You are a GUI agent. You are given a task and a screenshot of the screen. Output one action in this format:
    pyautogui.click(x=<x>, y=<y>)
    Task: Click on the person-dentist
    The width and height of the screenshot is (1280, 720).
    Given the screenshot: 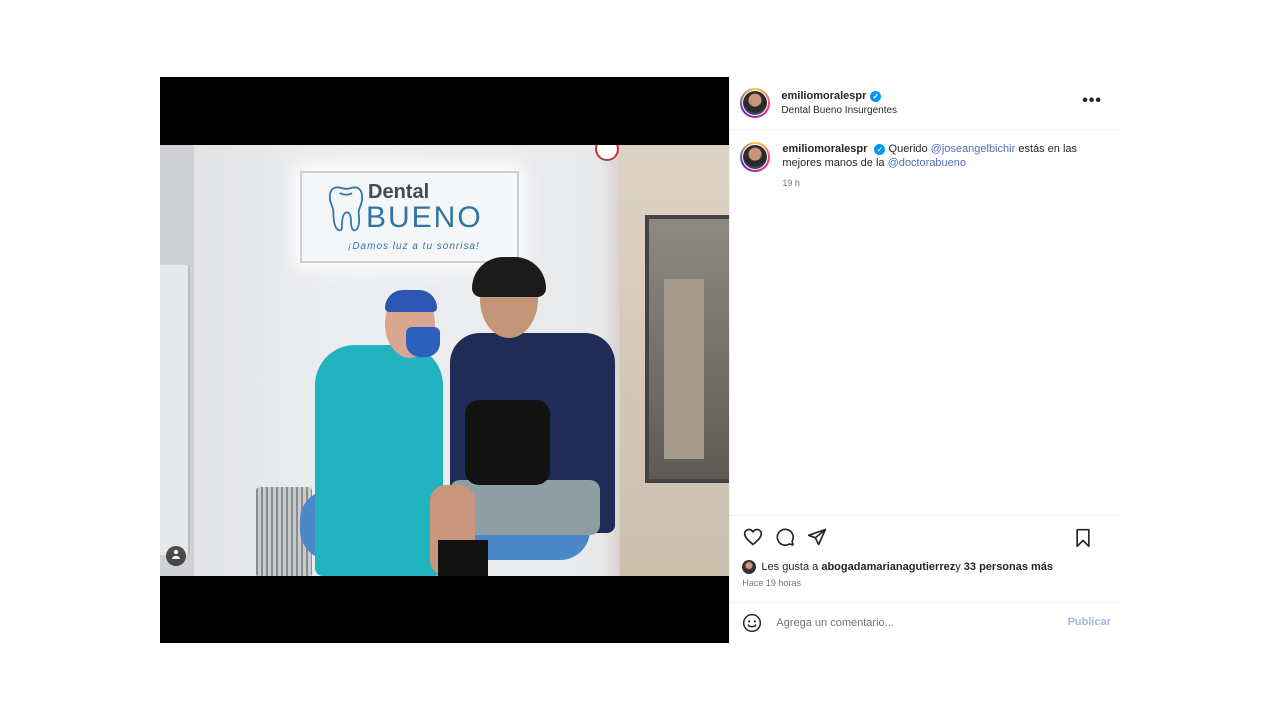 What is the action you would take?
    pyautogui.click(x=379, y=460)
    